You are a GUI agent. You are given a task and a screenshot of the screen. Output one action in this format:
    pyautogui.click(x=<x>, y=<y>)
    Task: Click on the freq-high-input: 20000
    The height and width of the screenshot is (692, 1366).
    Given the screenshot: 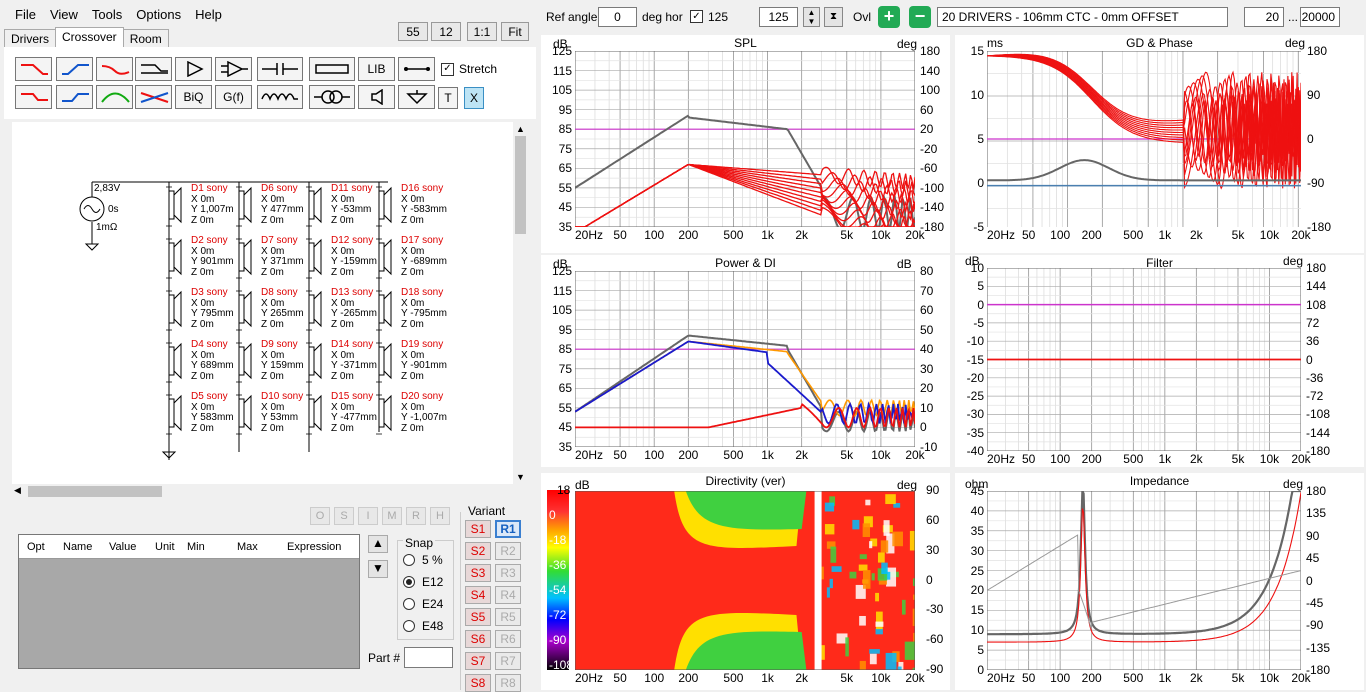 What is the action you would take?
    pyautogui.click(x=1320, y=17)
    